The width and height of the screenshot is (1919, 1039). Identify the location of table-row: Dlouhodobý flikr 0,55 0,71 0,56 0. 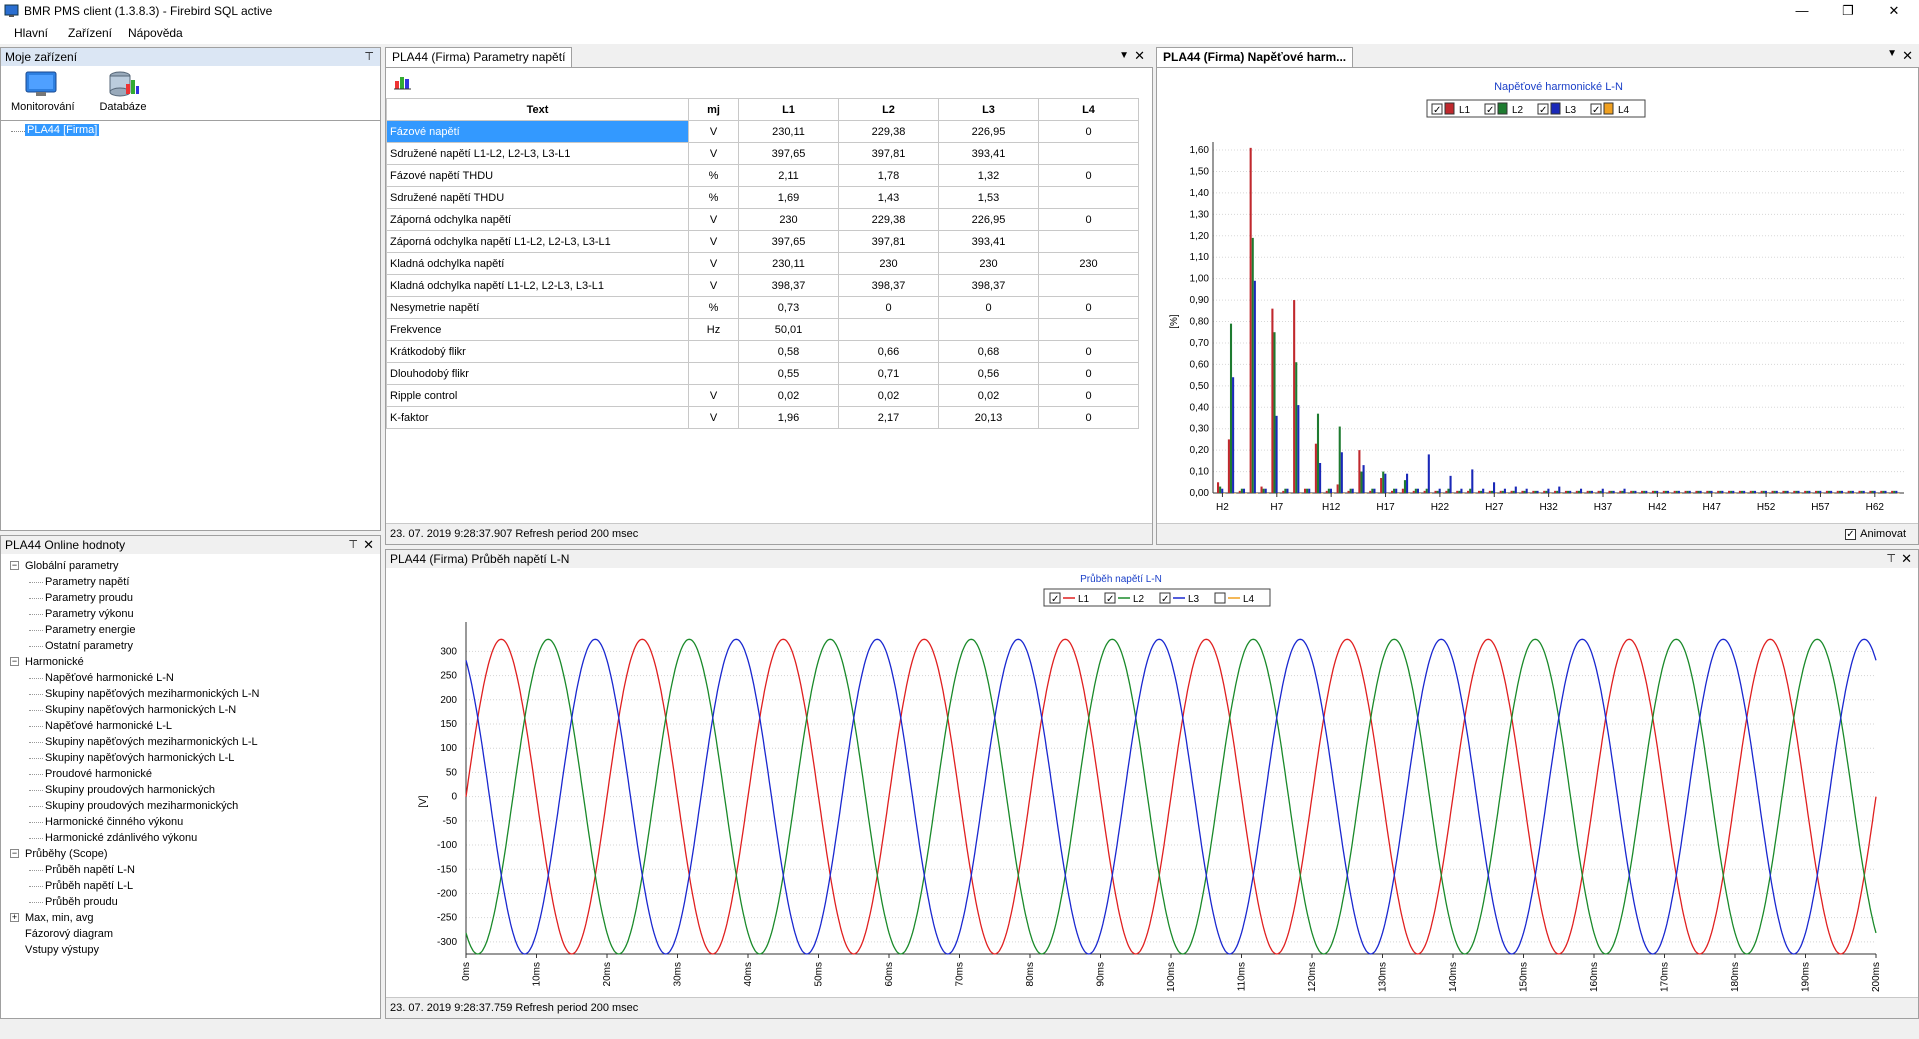
(762, 373).